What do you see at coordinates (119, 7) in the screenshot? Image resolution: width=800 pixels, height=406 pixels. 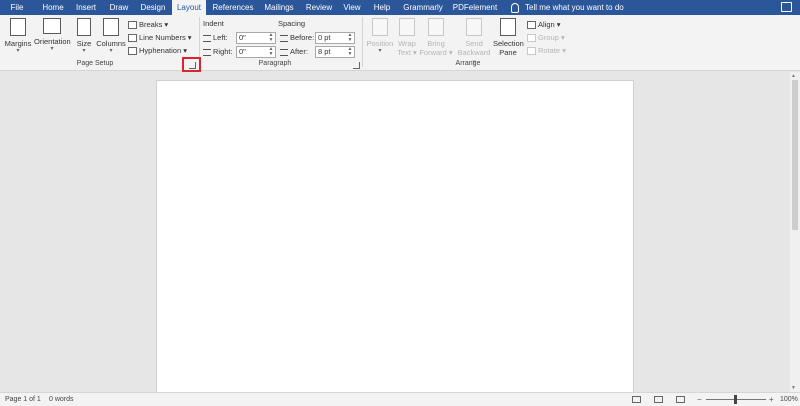 I see `tab-draw: Draw` at bounding box center [119, 7].